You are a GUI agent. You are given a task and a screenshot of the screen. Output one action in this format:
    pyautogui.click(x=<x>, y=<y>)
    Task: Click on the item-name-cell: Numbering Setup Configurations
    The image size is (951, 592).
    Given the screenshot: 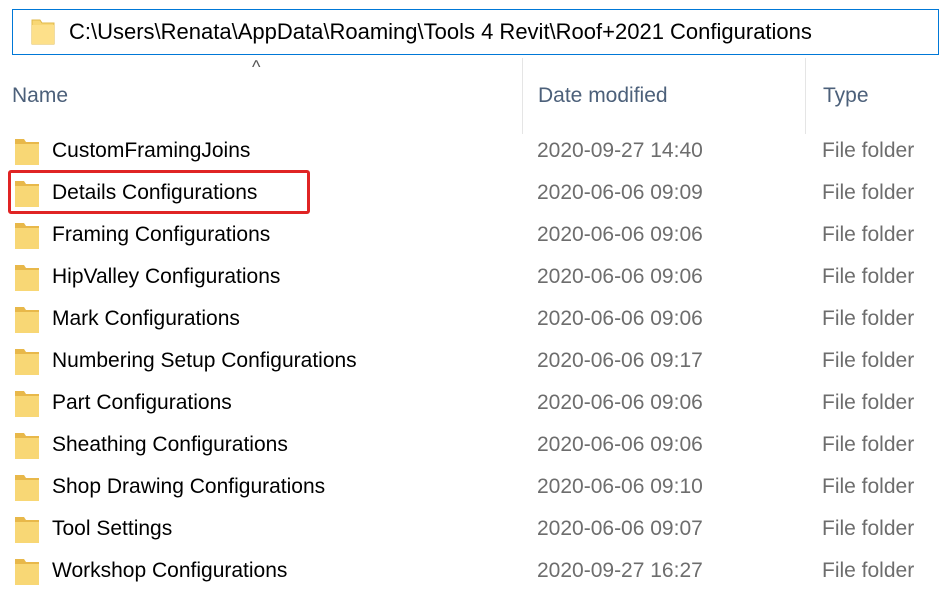 What is the action you would take?
    pyautogui.click(x=185, y=361)
    